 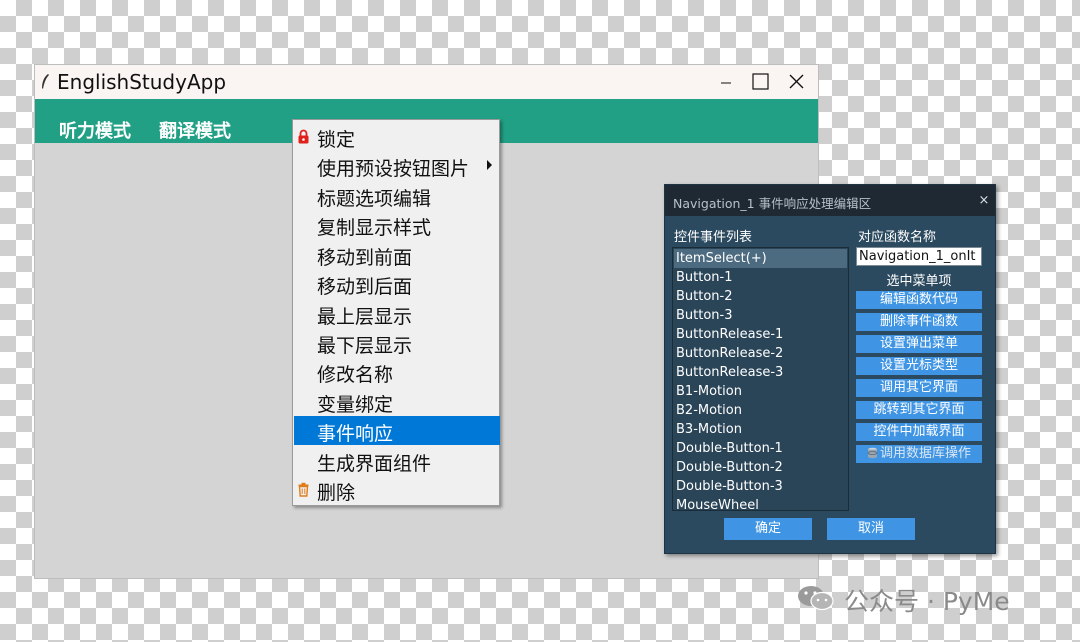 I want to click on submenu-arrow-icon, so click(x=489, y=165).